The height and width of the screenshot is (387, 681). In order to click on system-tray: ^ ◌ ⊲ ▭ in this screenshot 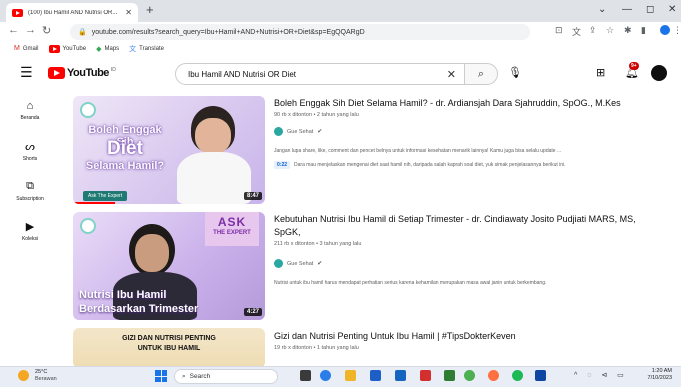, I will do `click(601, 375)`.